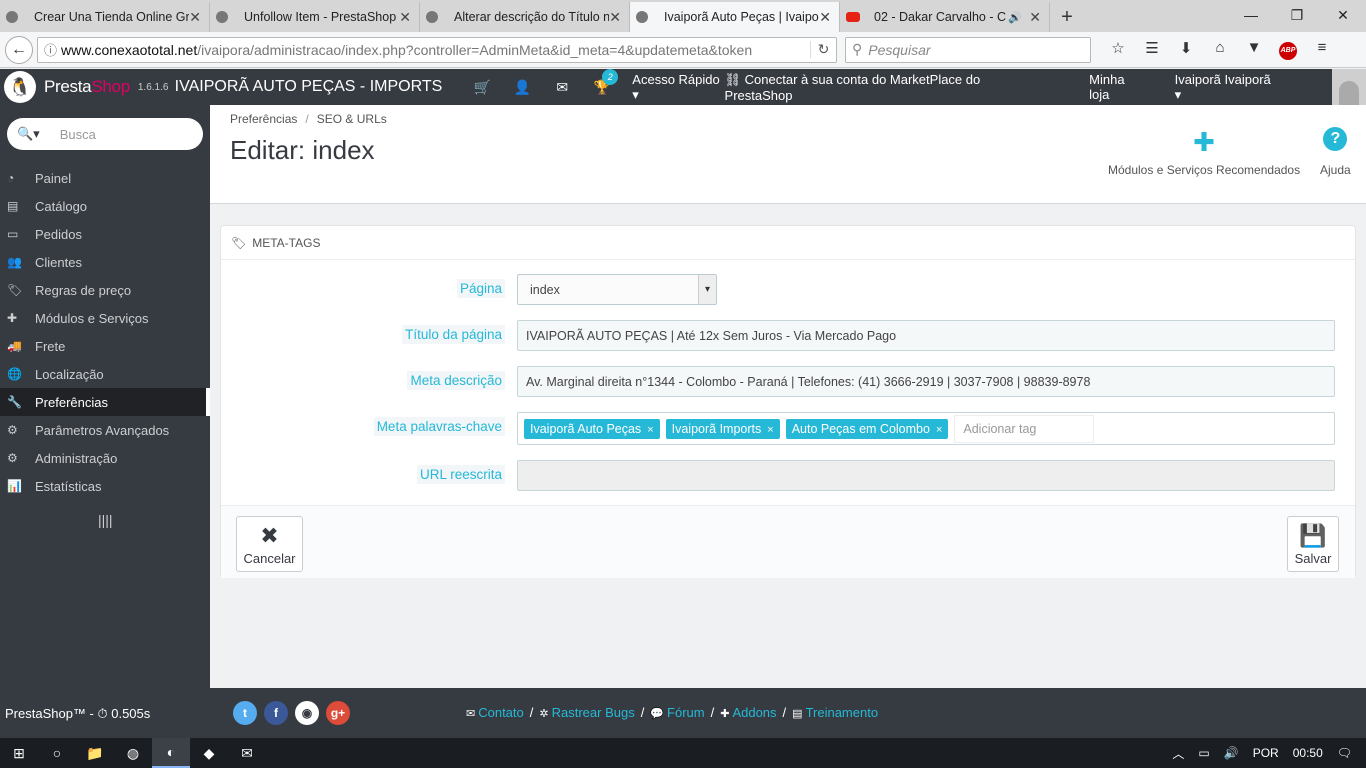 The image size is (1366, 768). Describe the element at coordinates (495, 712) in the screenshot. I see `contact-link: ✉ Contato` at that location.